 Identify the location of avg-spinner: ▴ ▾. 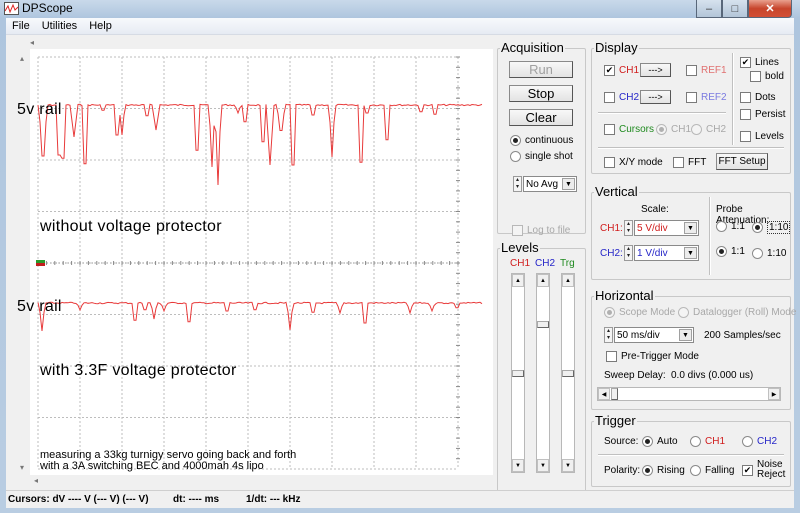
(517, 184).